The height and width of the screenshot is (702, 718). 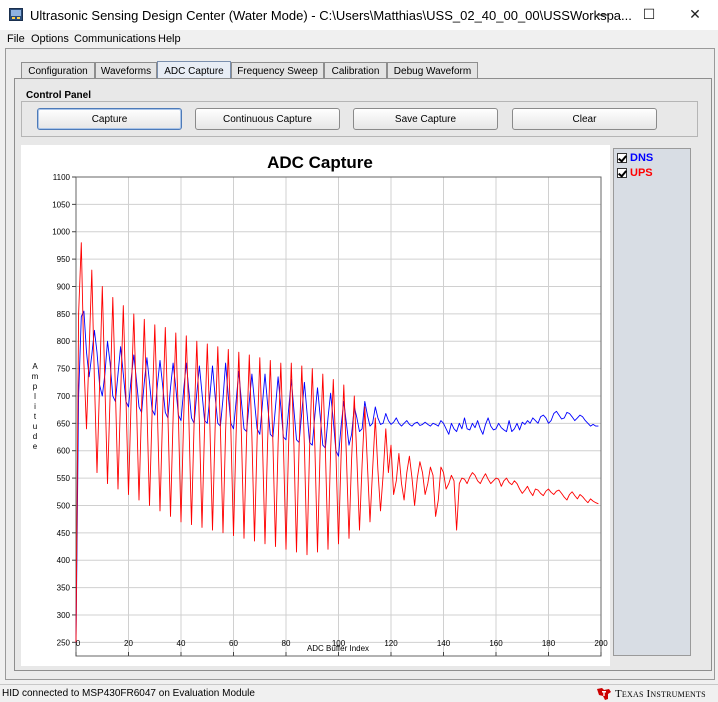 I want to click on x-tick-label: 20, so click(x=128, y=643).